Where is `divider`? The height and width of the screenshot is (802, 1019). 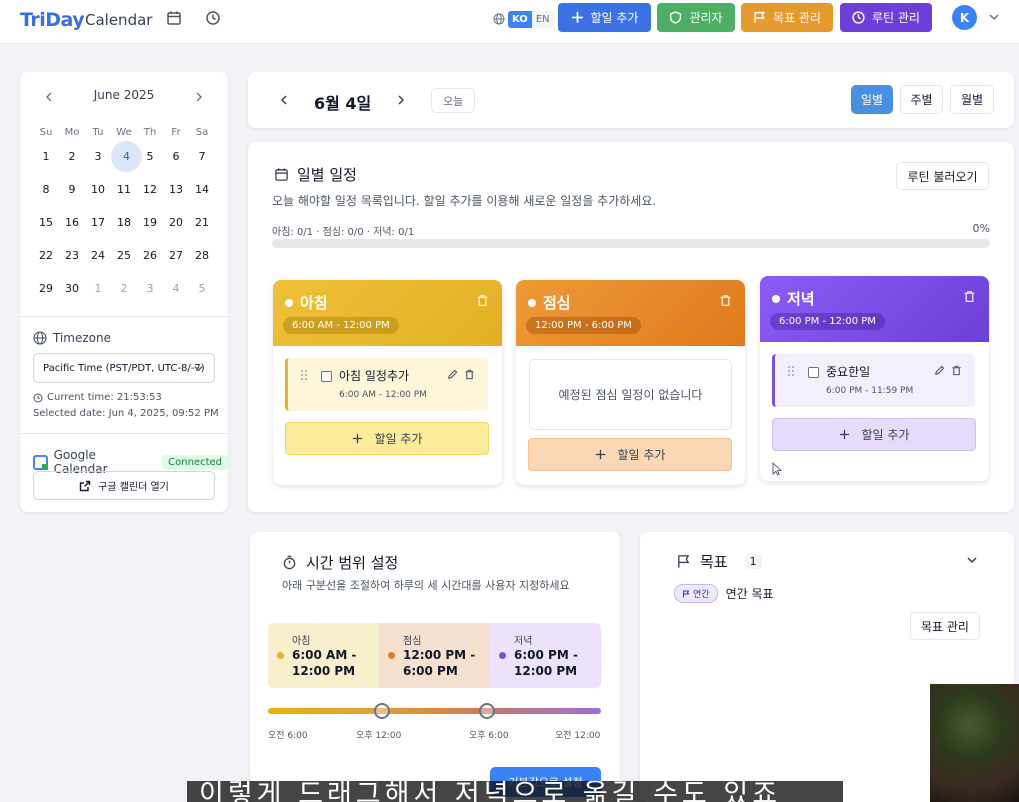
divider is located at coordinates (124, 316).